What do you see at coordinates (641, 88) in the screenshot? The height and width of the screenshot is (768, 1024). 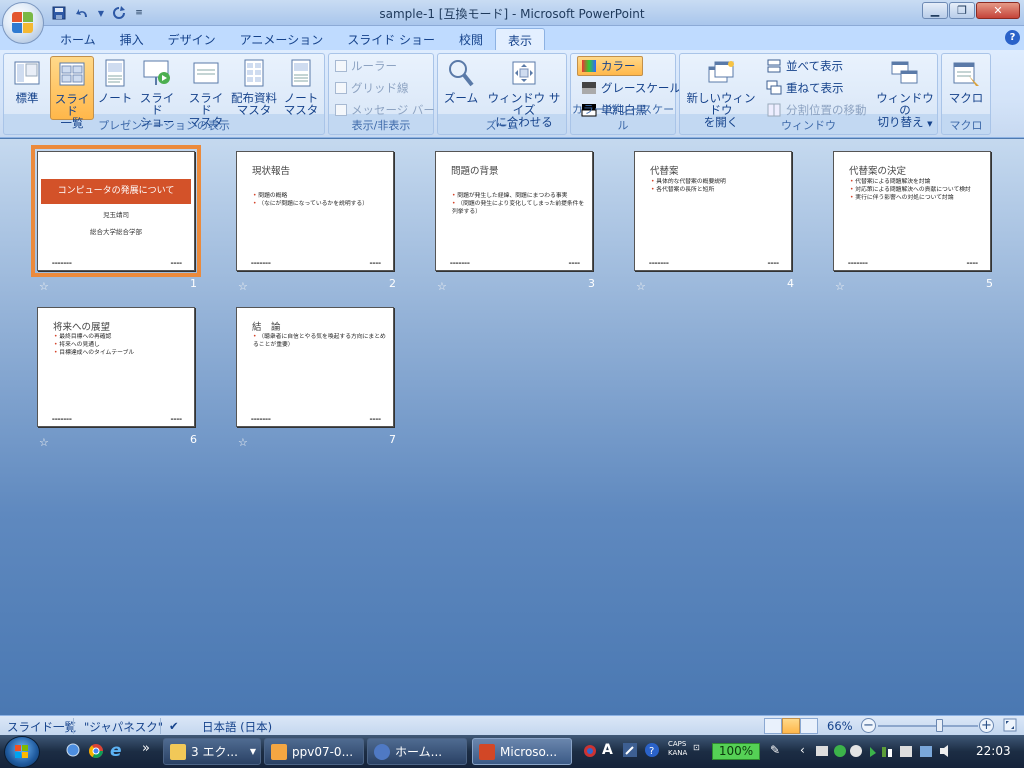 I see `grayscale-label: グレースケール` at bounding box center [641, 88].